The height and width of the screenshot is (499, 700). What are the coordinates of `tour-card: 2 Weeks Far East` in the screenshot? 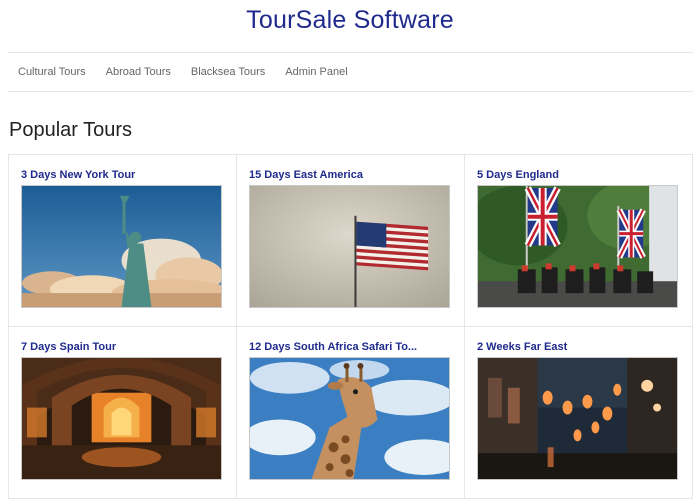 It's located at (579, 413).